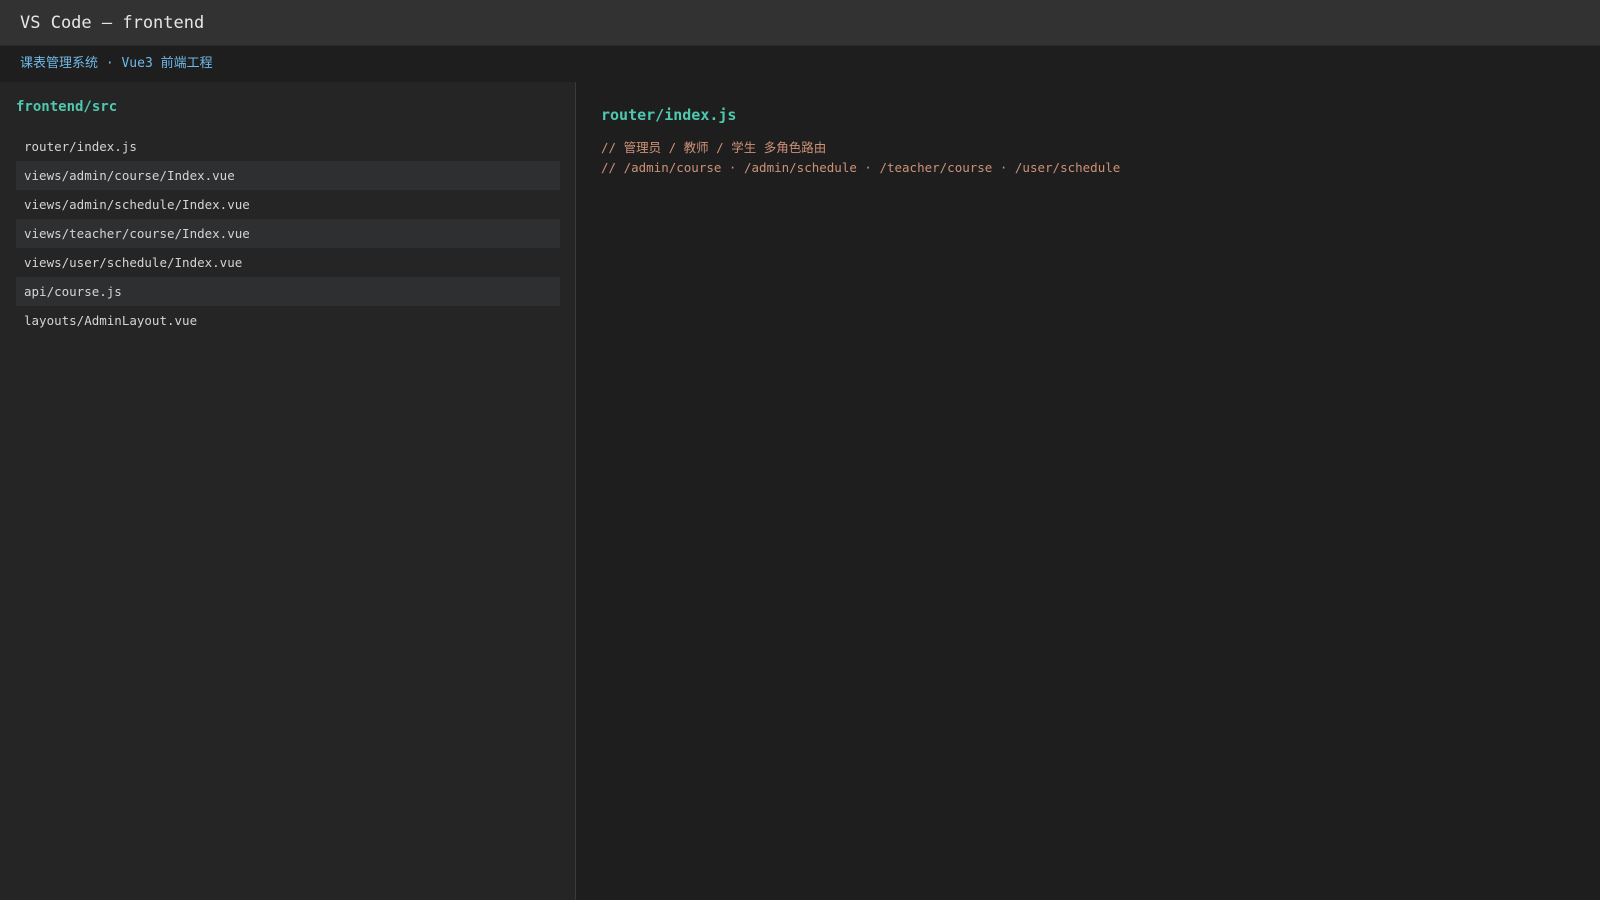  What do you see at coordinates (66, 107) in the screenshot?
I see `explorer-root-folder: frontend/src` at bounding box center [66, 107].